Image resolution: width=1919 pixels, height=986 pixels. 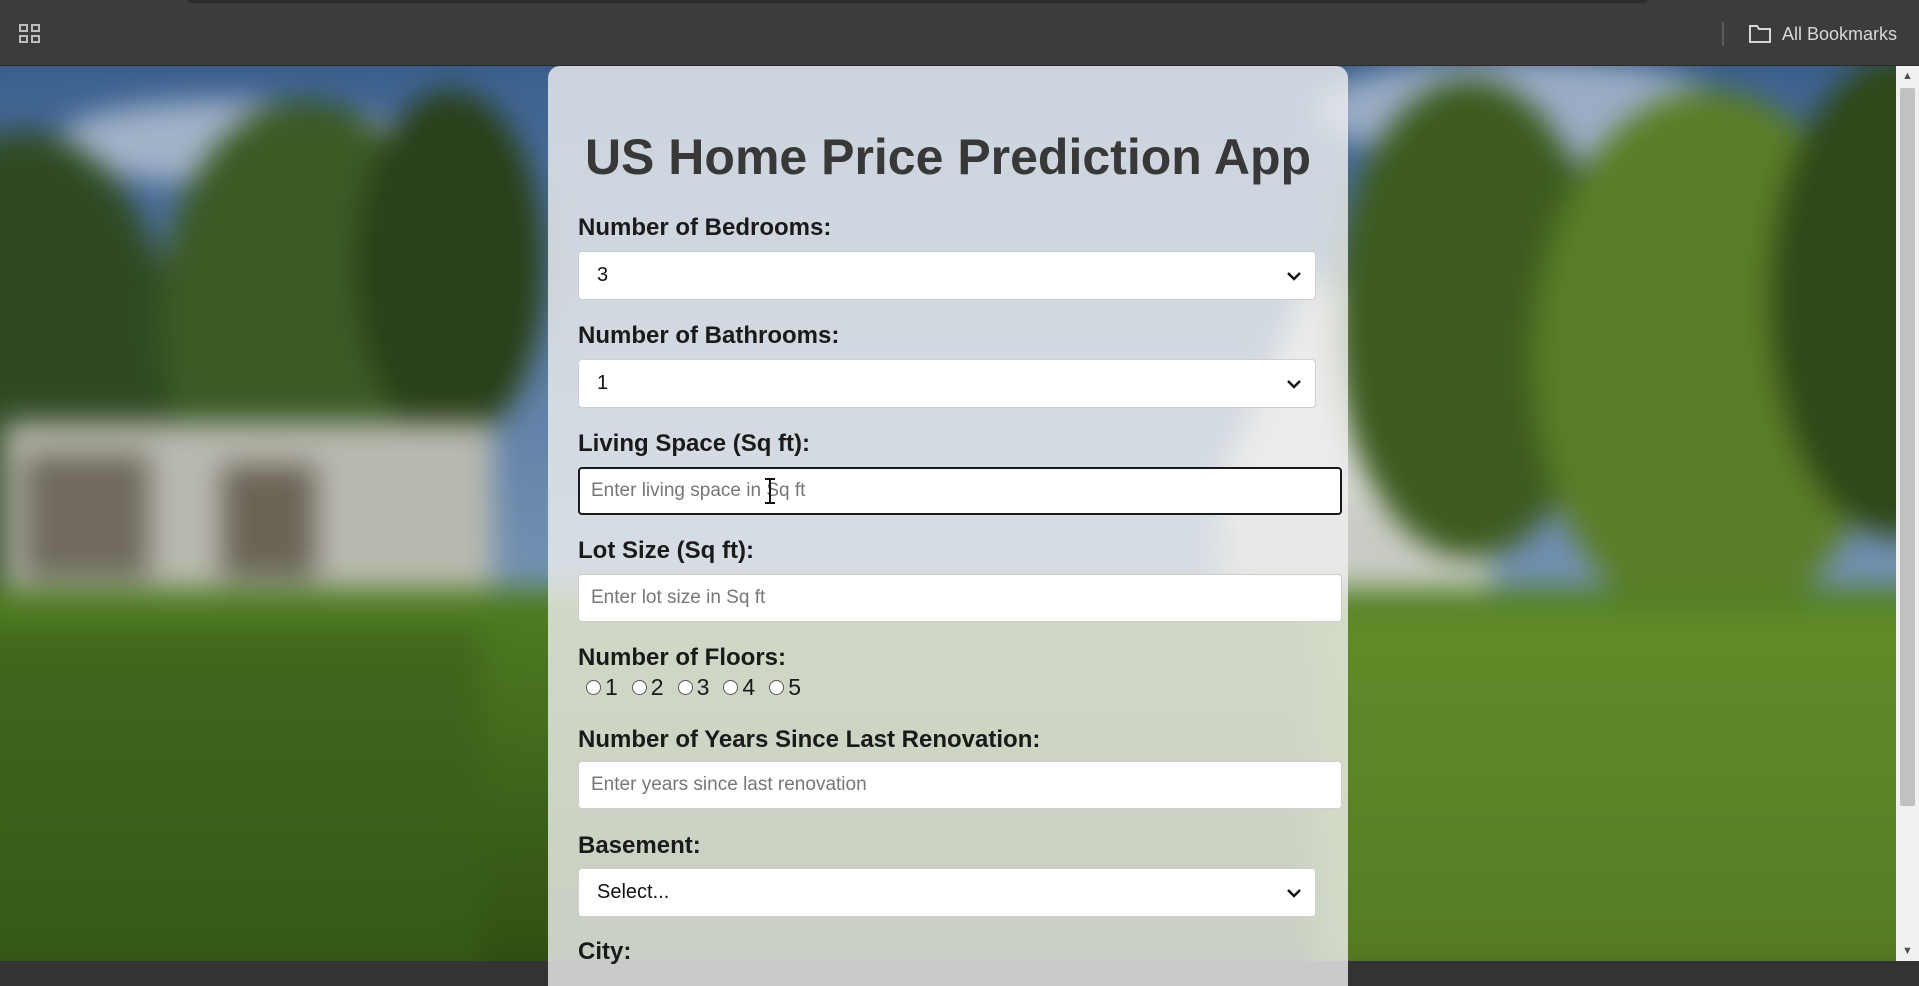 What do you see at coordinates (960, 491) in the screenshot?
I see `living-space-input` at bounding box center [960, 491].